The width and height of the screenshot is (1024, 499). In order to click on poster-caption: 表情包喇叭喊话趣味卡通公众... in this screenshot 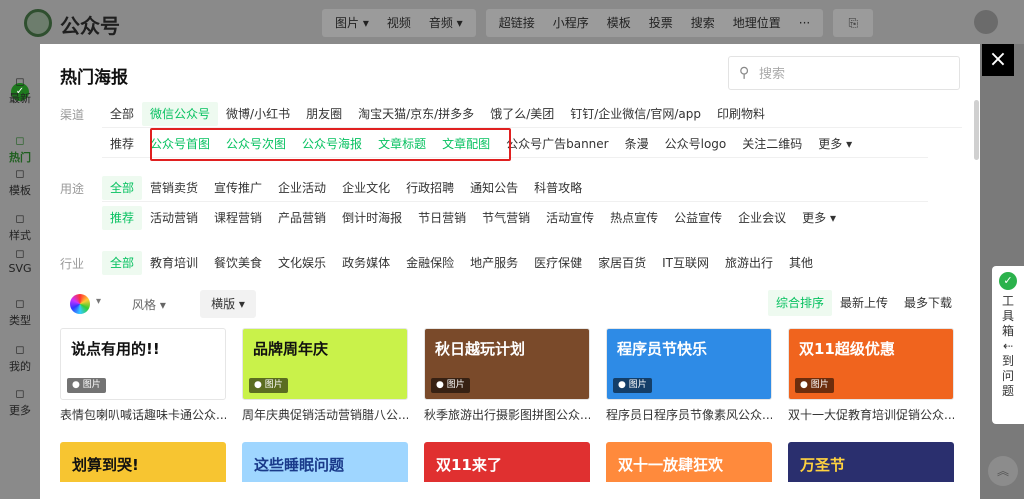, I will do `click(143, 414)`.